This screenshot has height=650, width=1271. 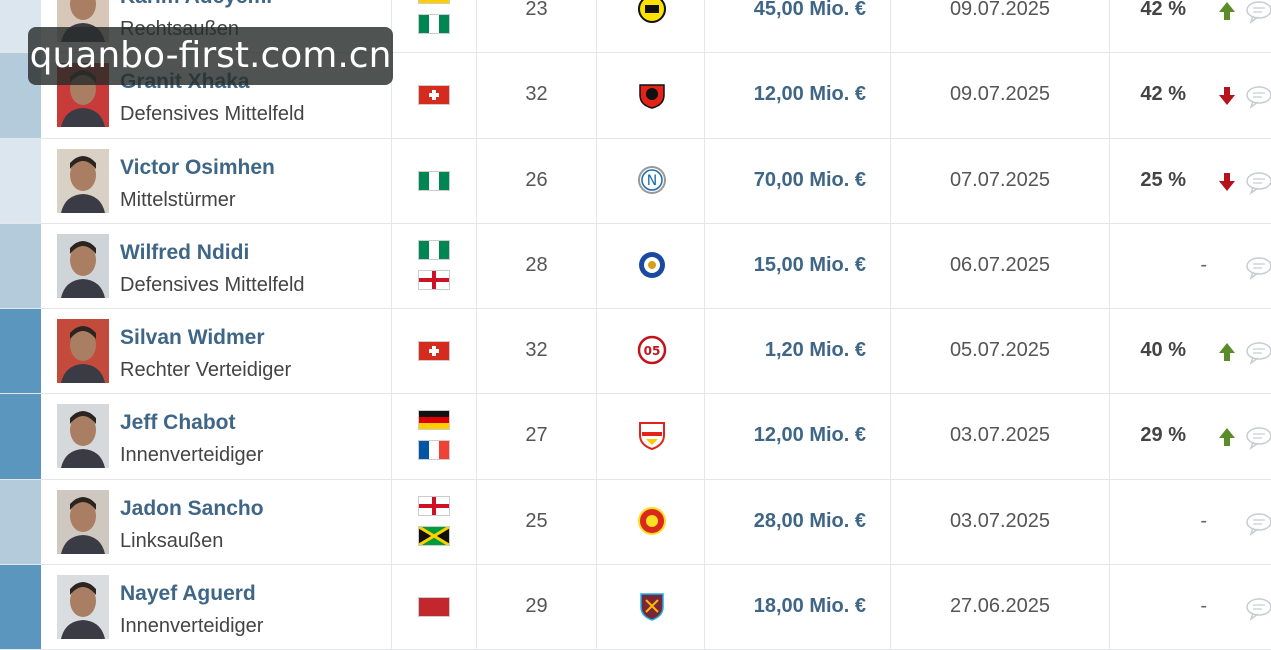 What do you see at coordinates (192, 338) in the screenshot?
I see `player-name-link: Silvan Widmer` at bounding box center [192, 338].